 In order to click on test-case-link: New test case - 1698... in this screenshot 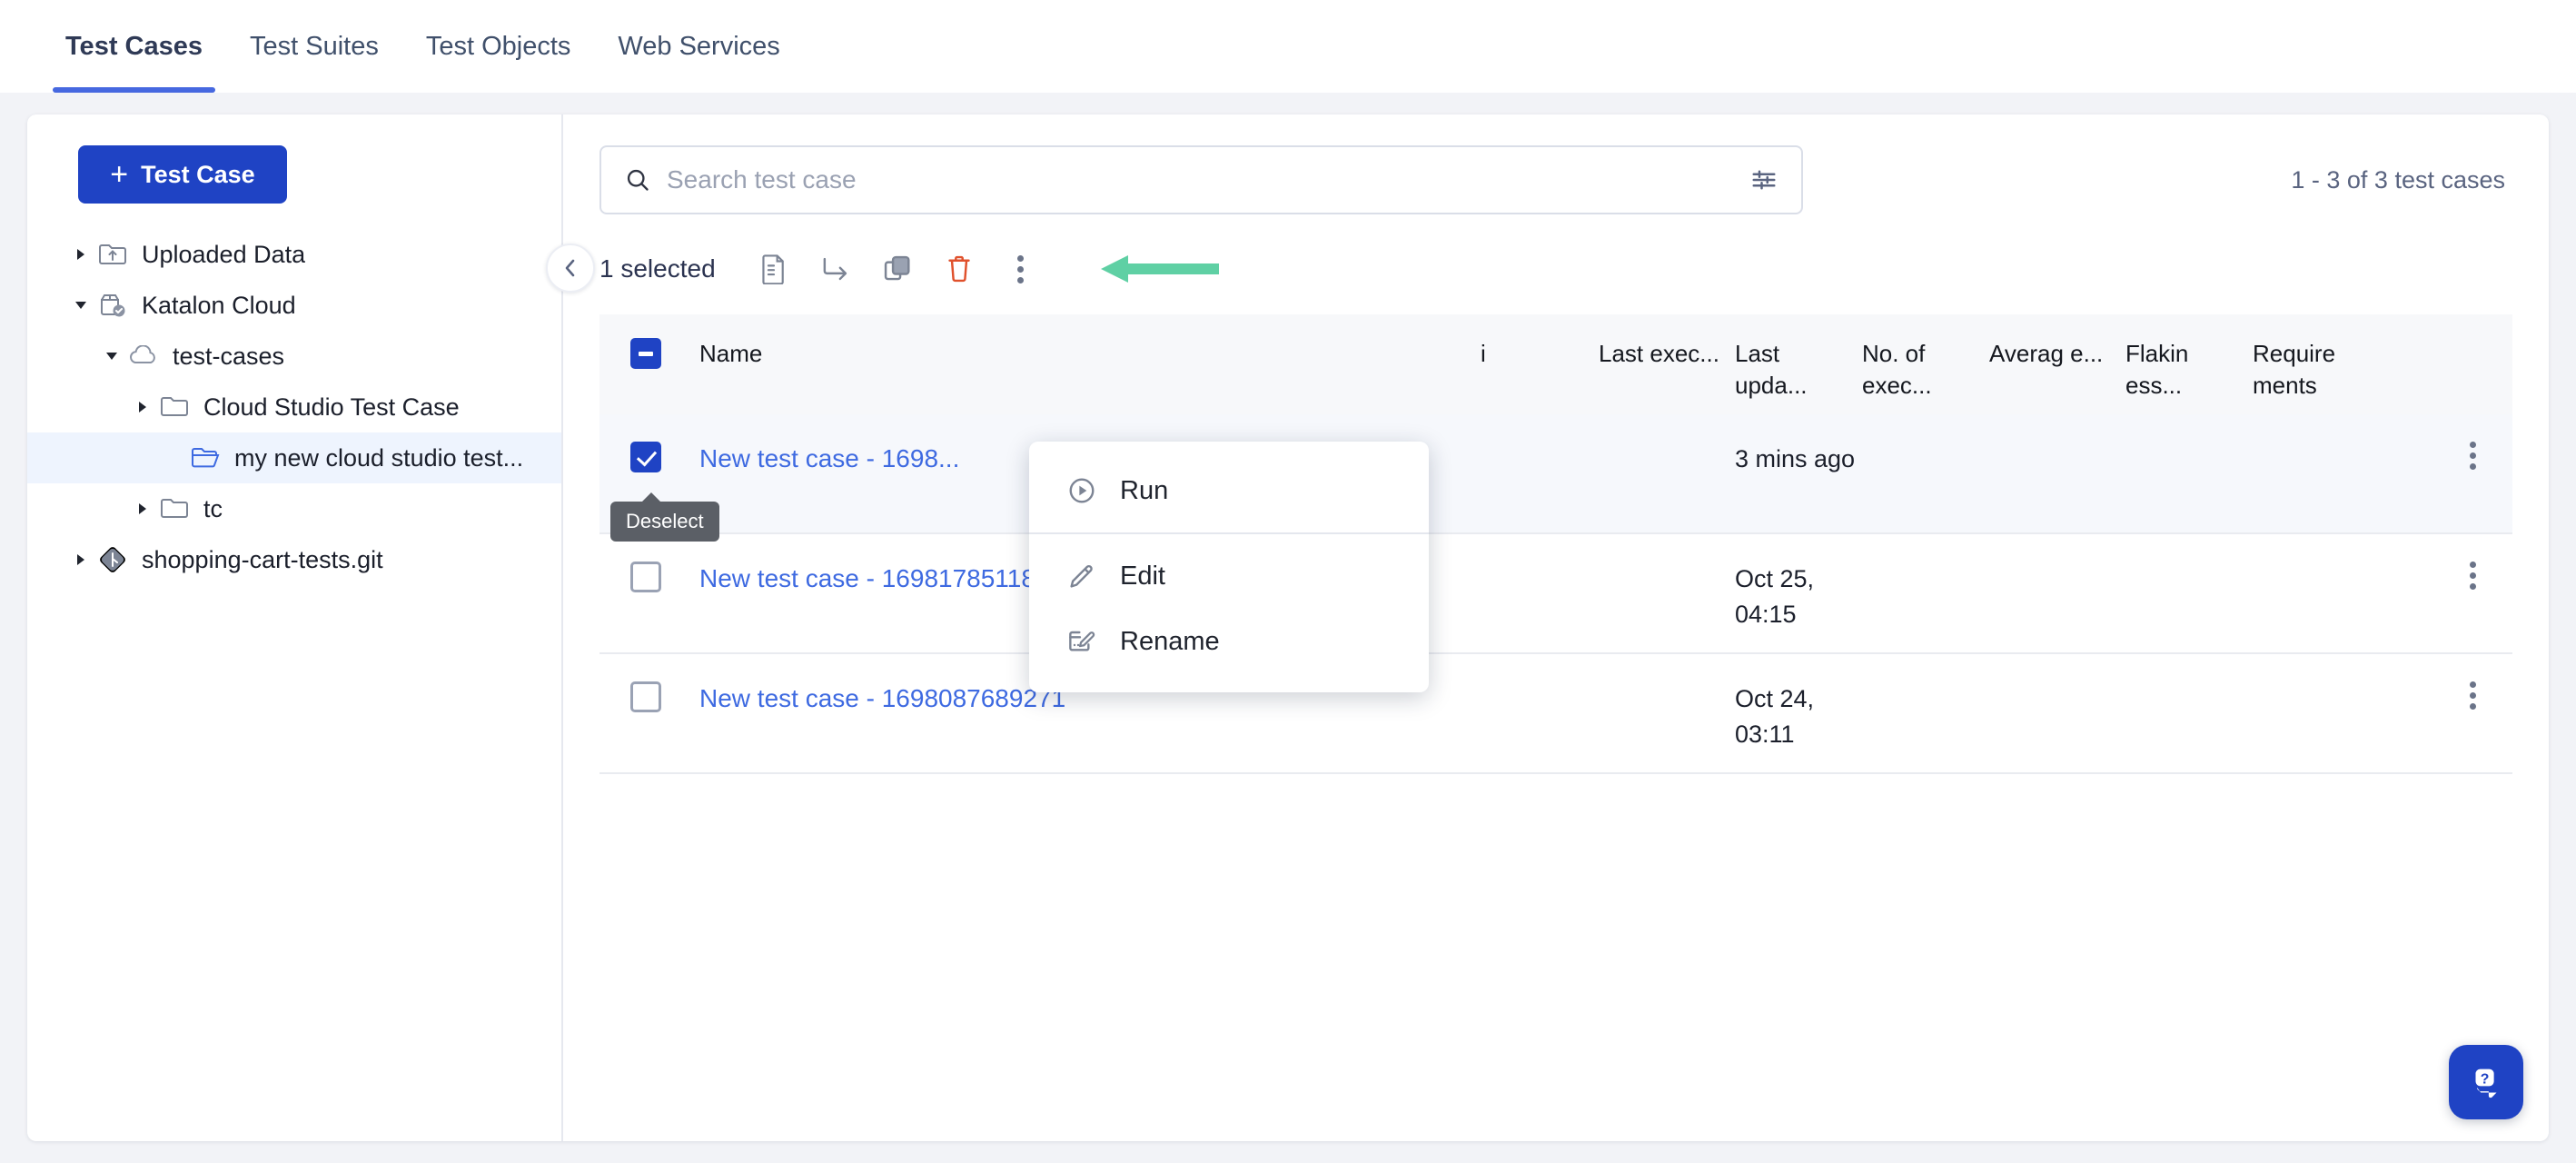, I will do `click(829, 458)`.